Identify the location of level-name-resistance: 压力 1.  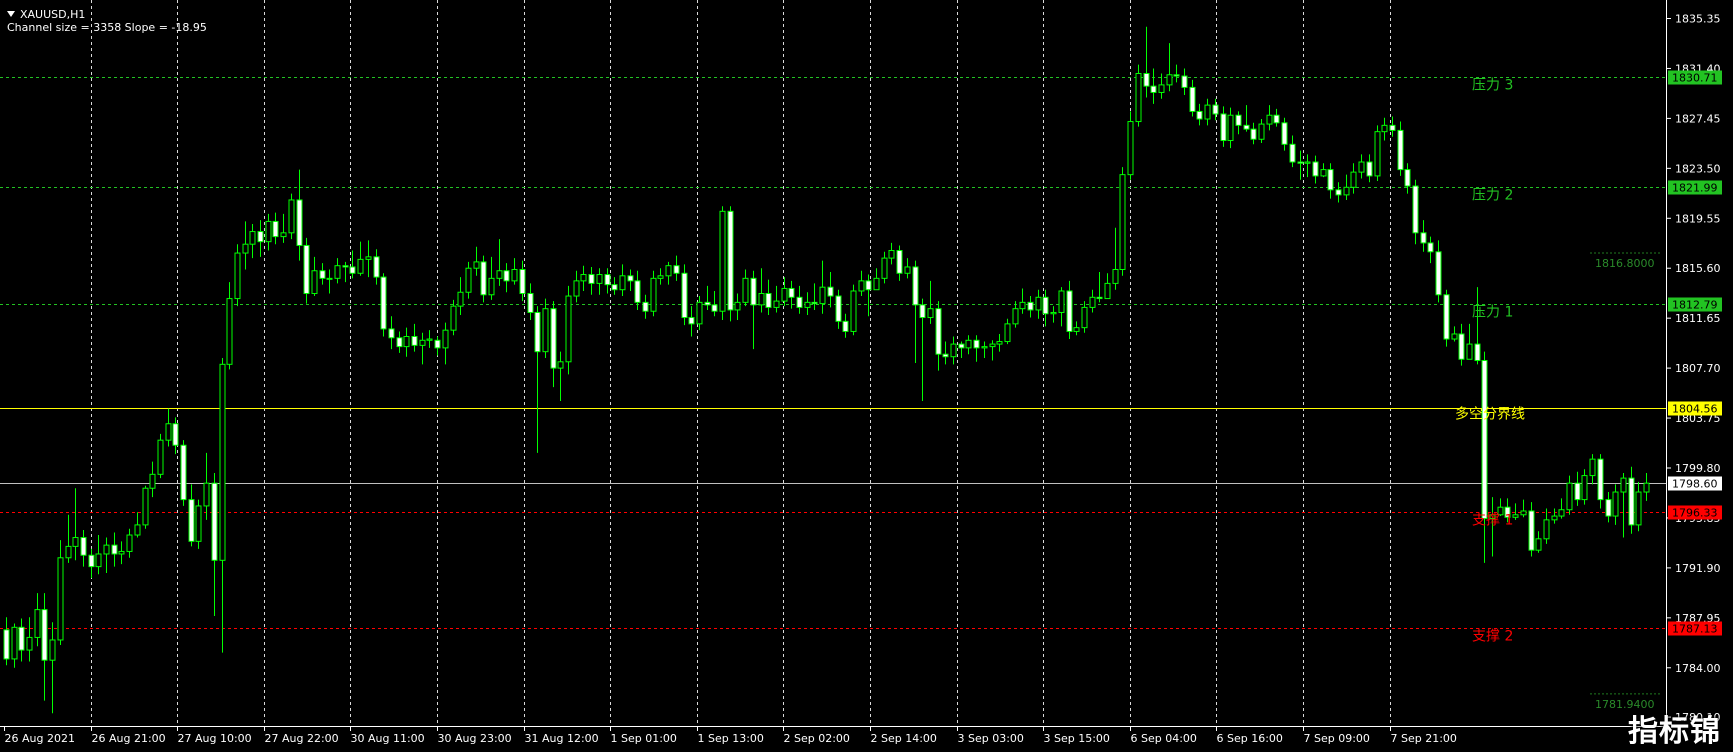
(1492, 313).